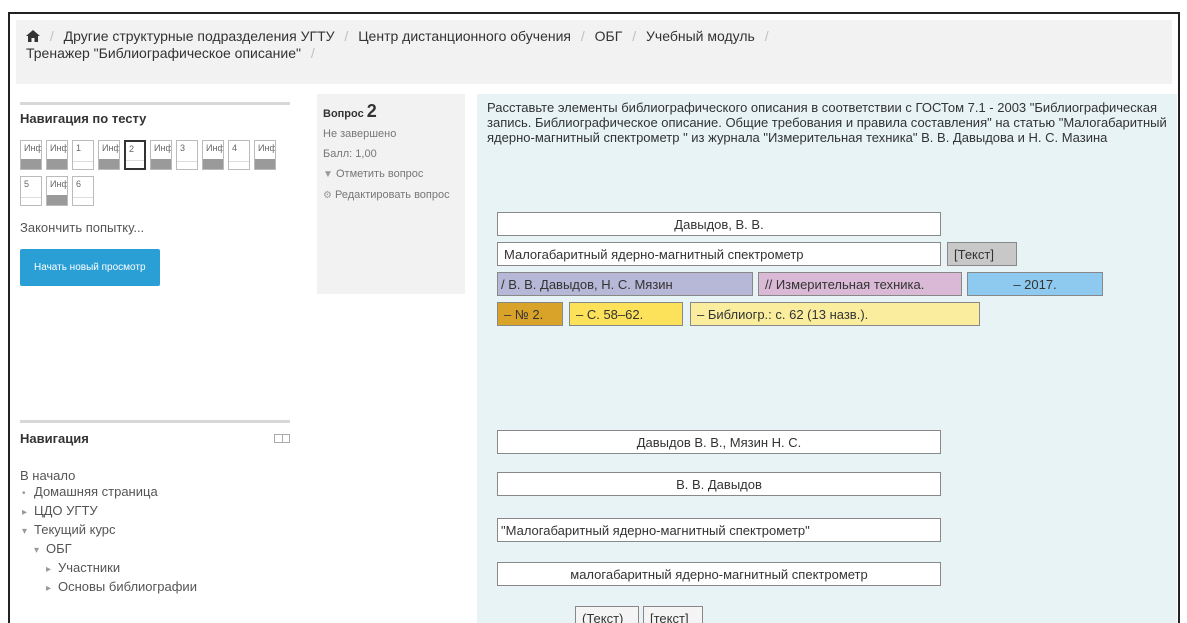  I want to click on placed-item: – С. 58–62., so click(626, 314).